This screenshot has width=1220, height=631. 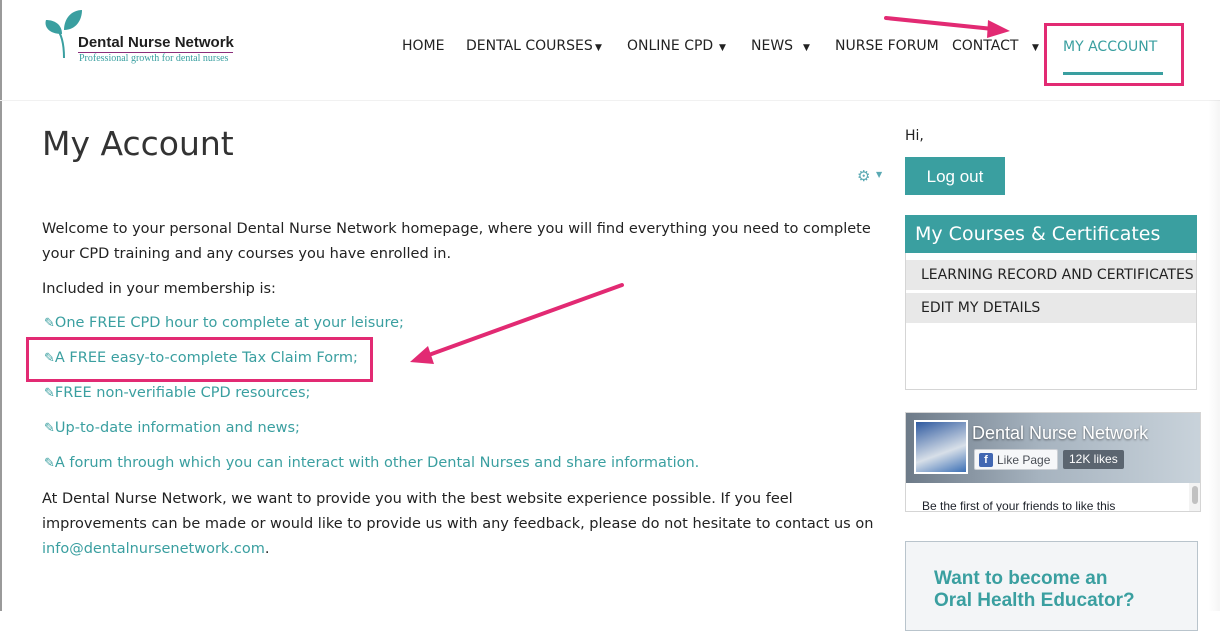 What do you see at coordinates (670, 46) in the screenshot?
I see `nav-online-cpd: ONLINE CPD` at bounding box center [670, 46].